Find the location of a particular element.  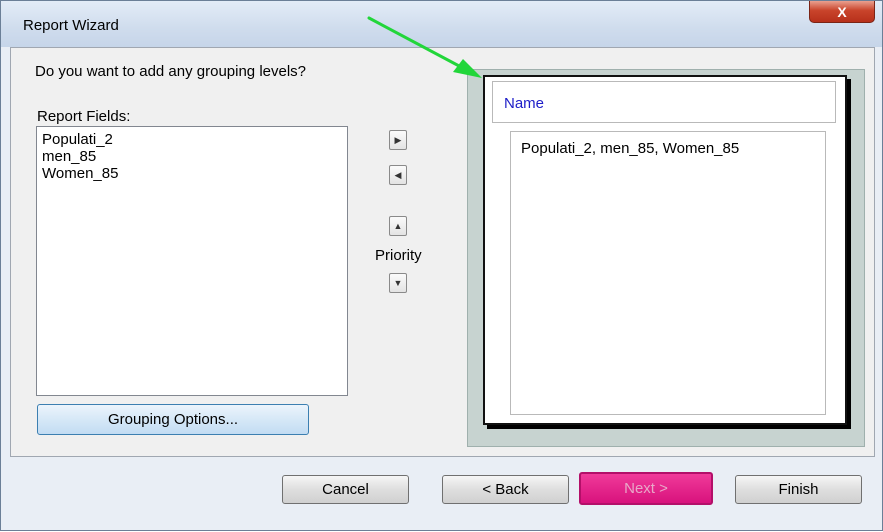

close-icon: X is located at coordinates (842, 11).